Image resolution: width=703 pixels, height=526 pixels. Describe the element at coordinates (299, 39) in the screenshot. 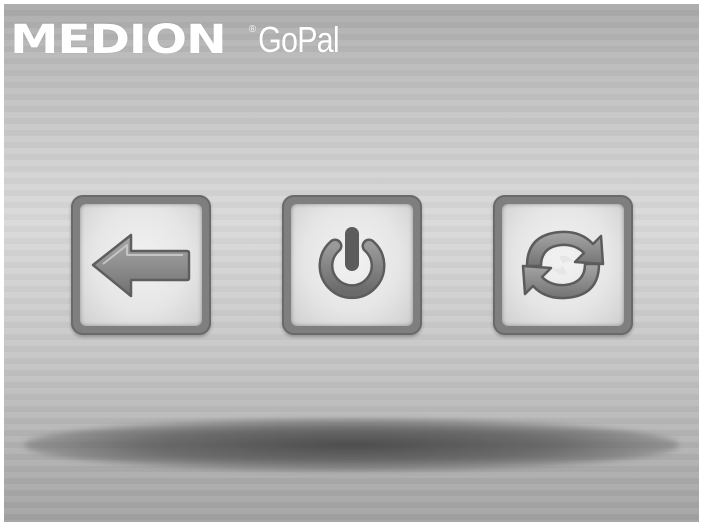

I see `brand-gopal-wordmark: GoPal` at that location.